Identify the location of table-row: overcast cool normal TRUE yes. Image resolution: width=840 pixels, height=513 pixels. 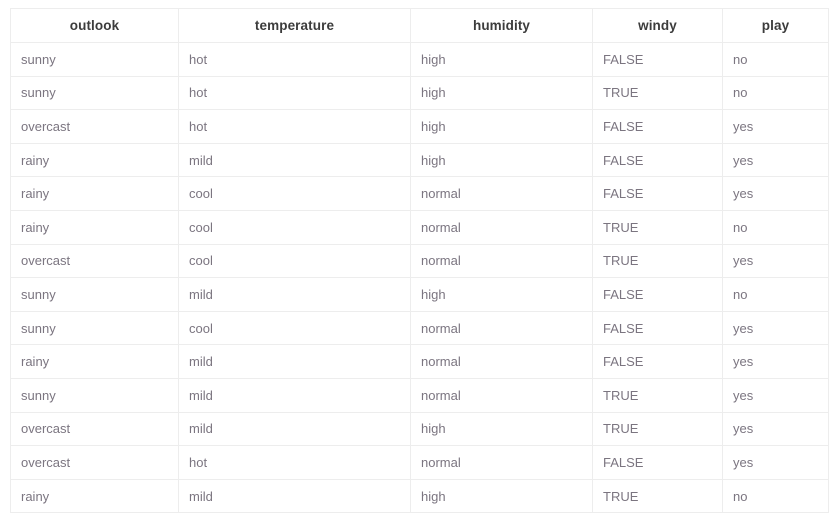
(419, 261).